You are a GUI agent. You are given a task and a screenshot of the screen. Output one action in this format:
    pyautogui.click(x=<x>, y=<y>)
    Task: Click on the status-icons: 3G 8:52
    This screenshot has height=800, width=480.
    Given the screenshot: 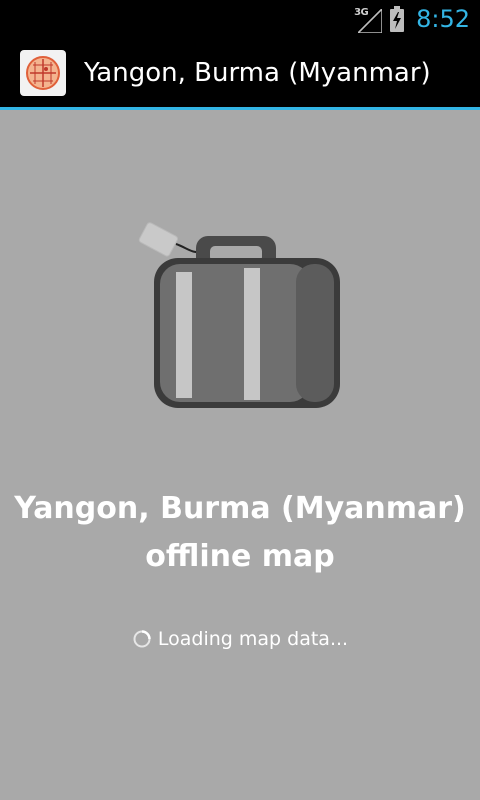 What is the action you would take?
    pyautogui.click(x=412, y=19)
    